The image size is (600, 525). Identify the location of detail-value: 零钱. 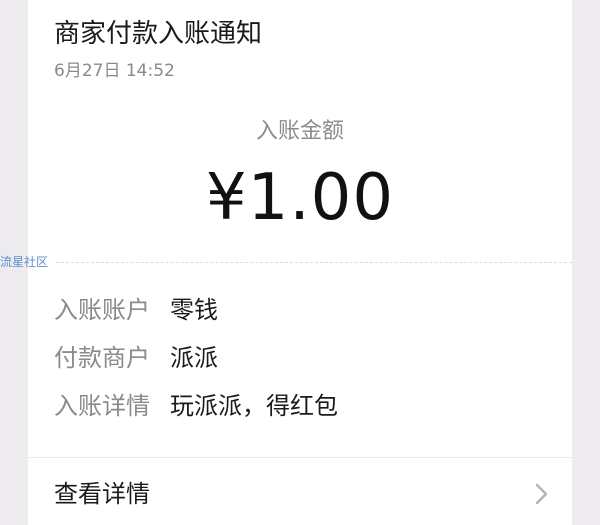
(194, 310).